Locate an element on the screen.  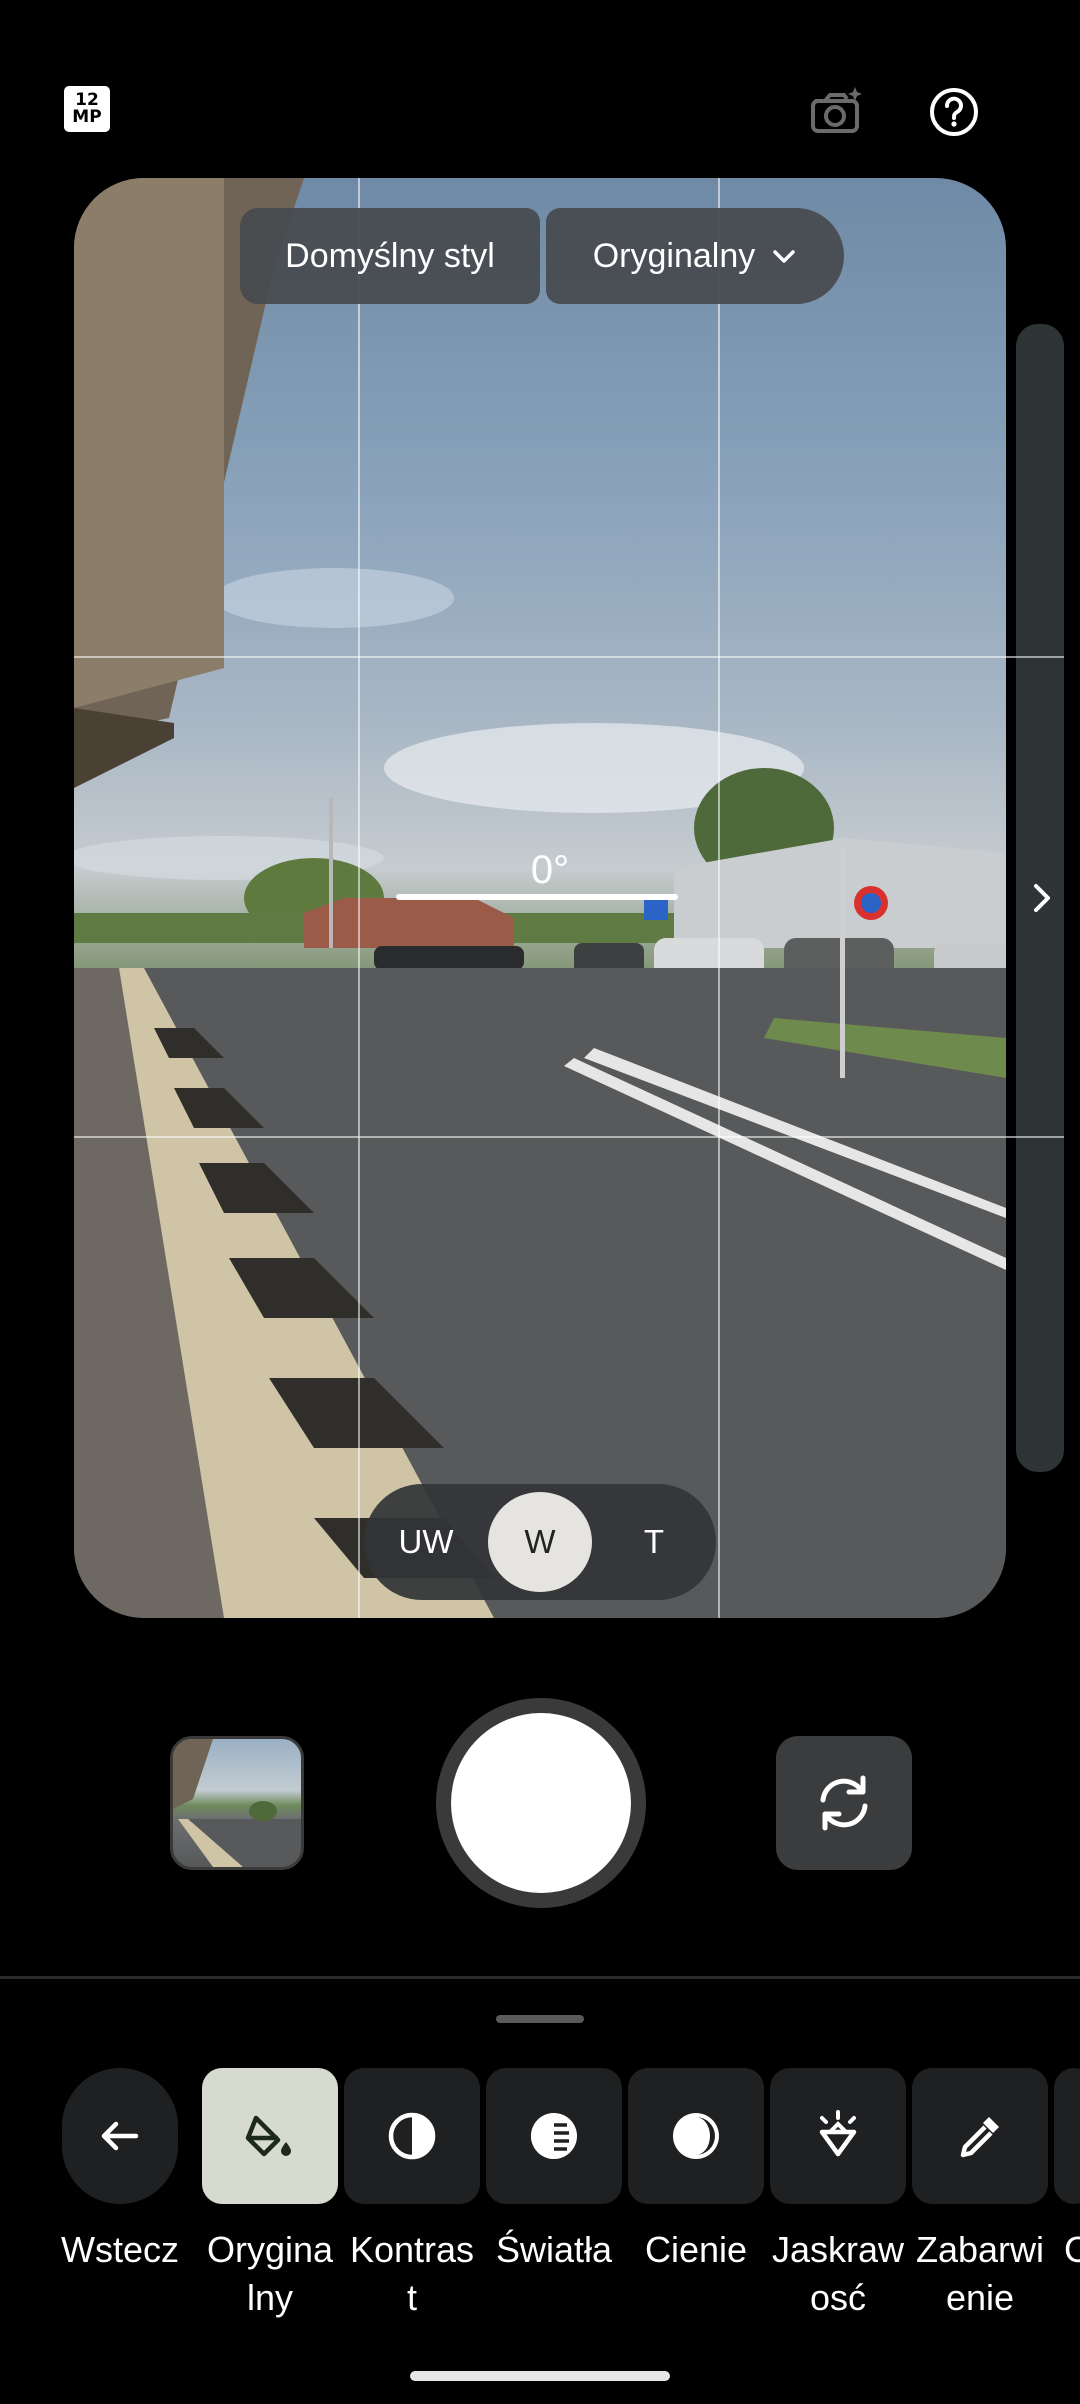
contrast-icon is located at coordinates (412, 2136).